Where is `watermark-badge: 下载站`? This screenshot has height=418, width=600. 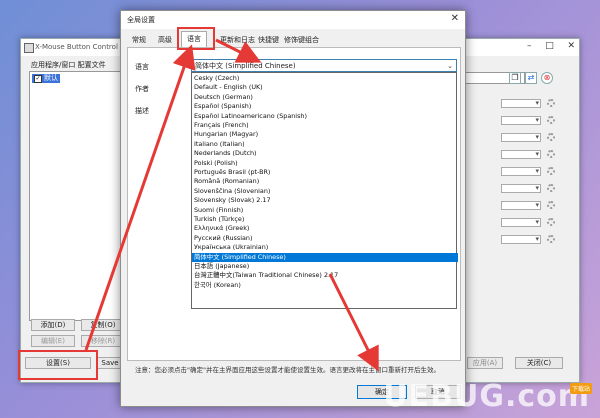 watermark-badge: 下载站 is located at coordinates (580, 388).